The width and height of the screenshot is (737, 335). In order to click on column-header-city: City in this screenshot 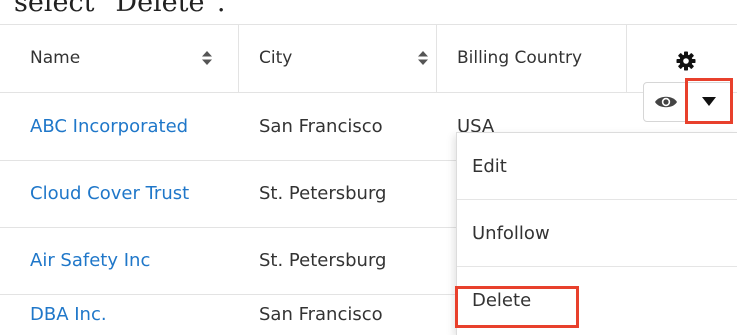, I will do `click(275, 58)`.